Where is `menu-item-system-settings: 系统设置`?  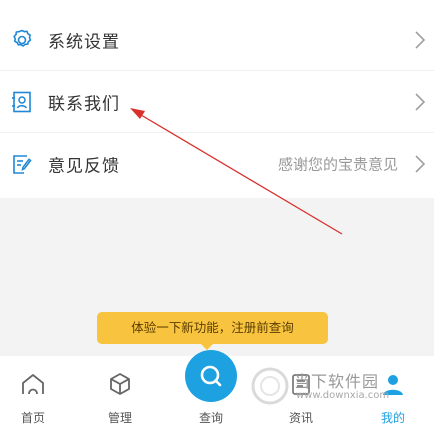
menu-item-system-settings: 系统设置 is located at coordinates (217, 40).